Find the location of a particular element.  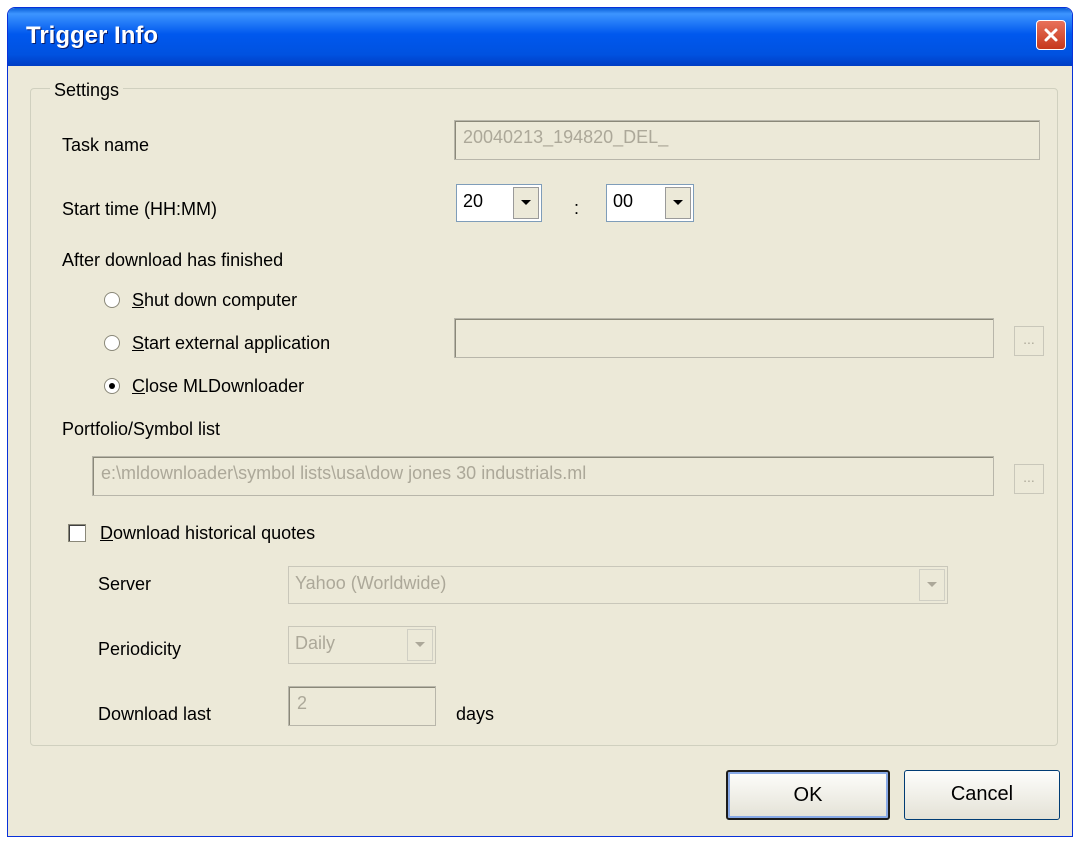

window-title: Trigger Info is located at coordinates (92, 35).